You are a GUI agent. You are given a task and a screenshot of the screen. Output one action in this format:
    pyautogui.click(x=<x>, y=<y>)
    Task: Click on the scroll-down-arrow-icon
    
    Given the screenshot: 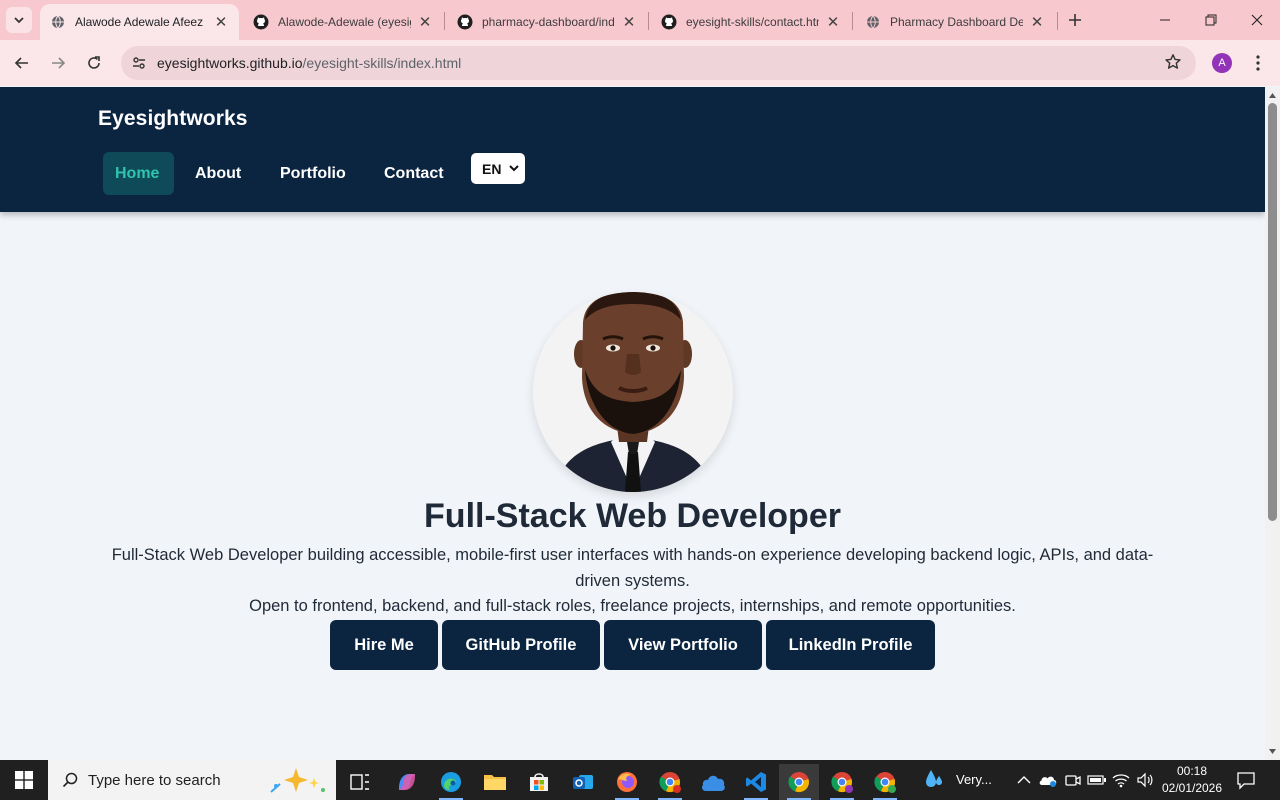 What is the action you would take?
    pyautogui.click(x=1272, y=751)
    